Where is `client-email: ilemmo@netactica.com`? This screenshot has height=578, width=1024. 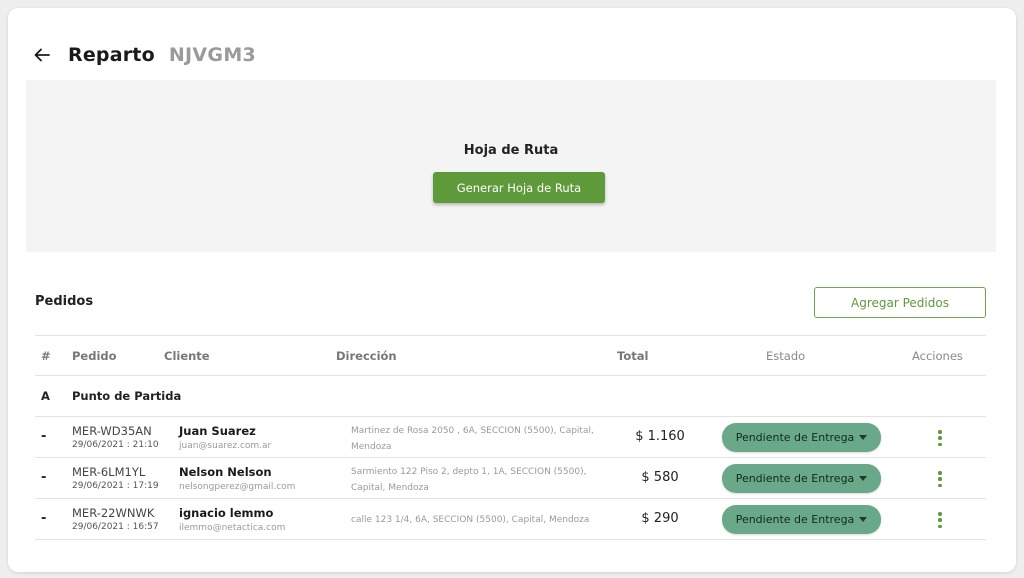 client-email: ilemmo@netactica.com is located at coordinates (232, 528).